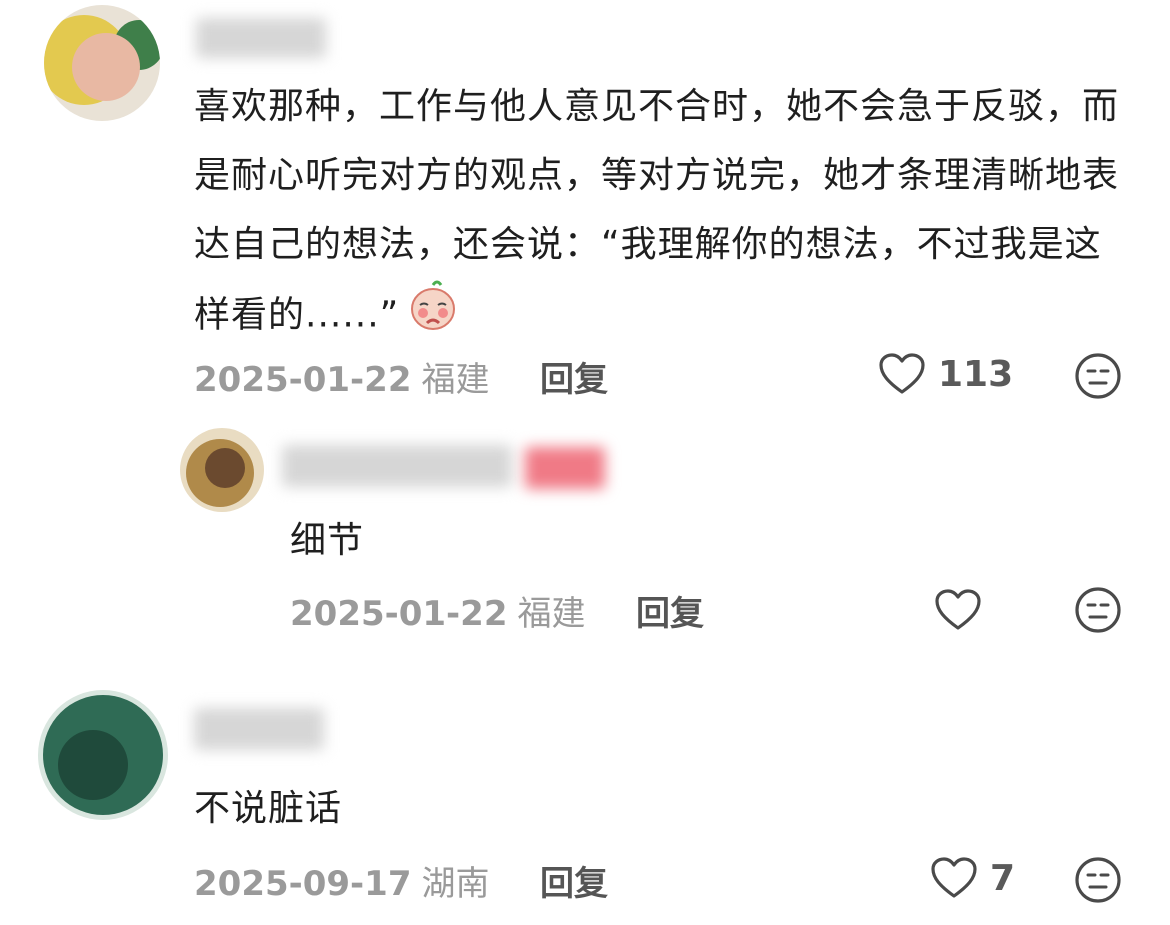  Describe the element at coordinates (303, 884) in the screenshot. I see `comment-date: 2025-09-17` at that location.